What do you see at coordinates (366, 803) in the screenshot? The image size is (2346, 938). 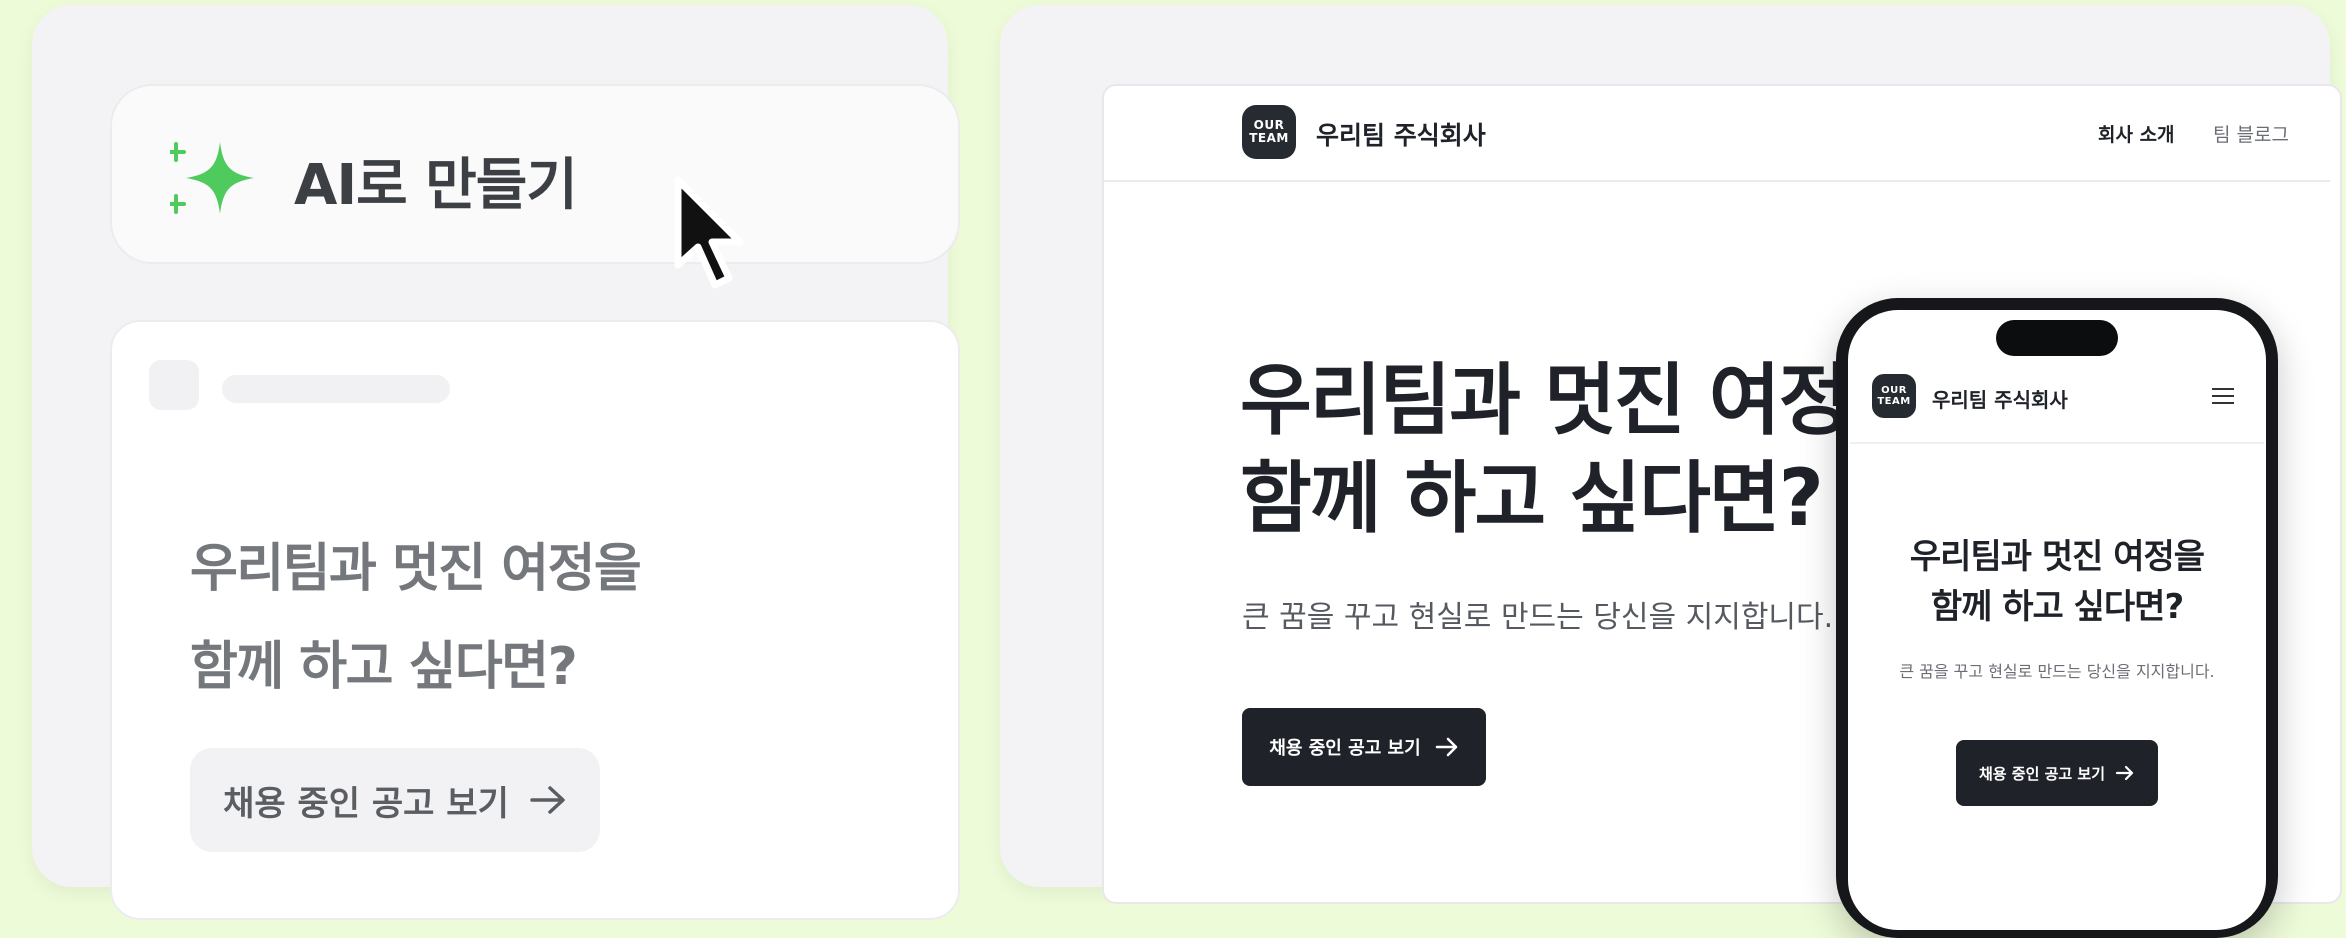 I see `preview-jobs-label: 채용 중인 공고 보기` at bounding box center [366, 803].